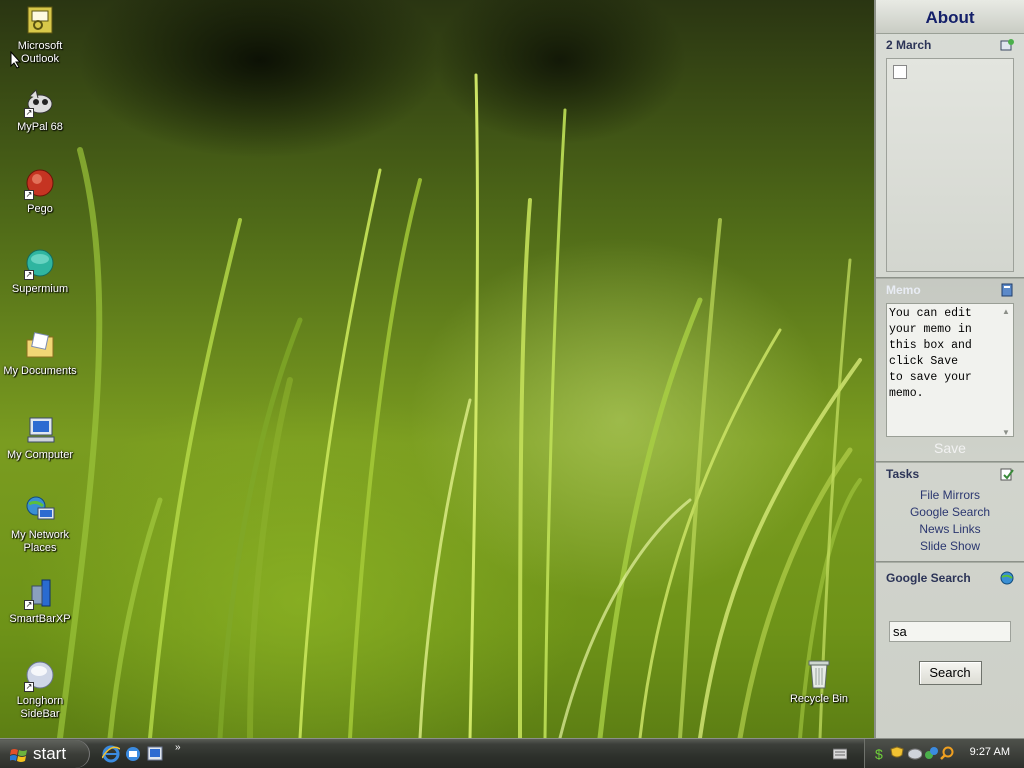 The image size is (1024, 768). Describe the element at coordinates (1006, 432) in the screenshot. I see `scroll-down-icon: ▼` at that location.